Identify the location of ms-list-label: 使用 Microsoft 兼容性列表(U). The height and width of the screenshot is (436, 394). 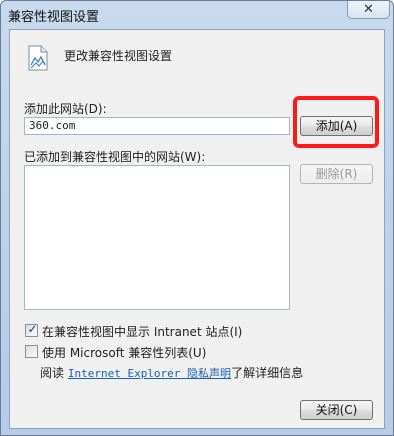
(124, 353).